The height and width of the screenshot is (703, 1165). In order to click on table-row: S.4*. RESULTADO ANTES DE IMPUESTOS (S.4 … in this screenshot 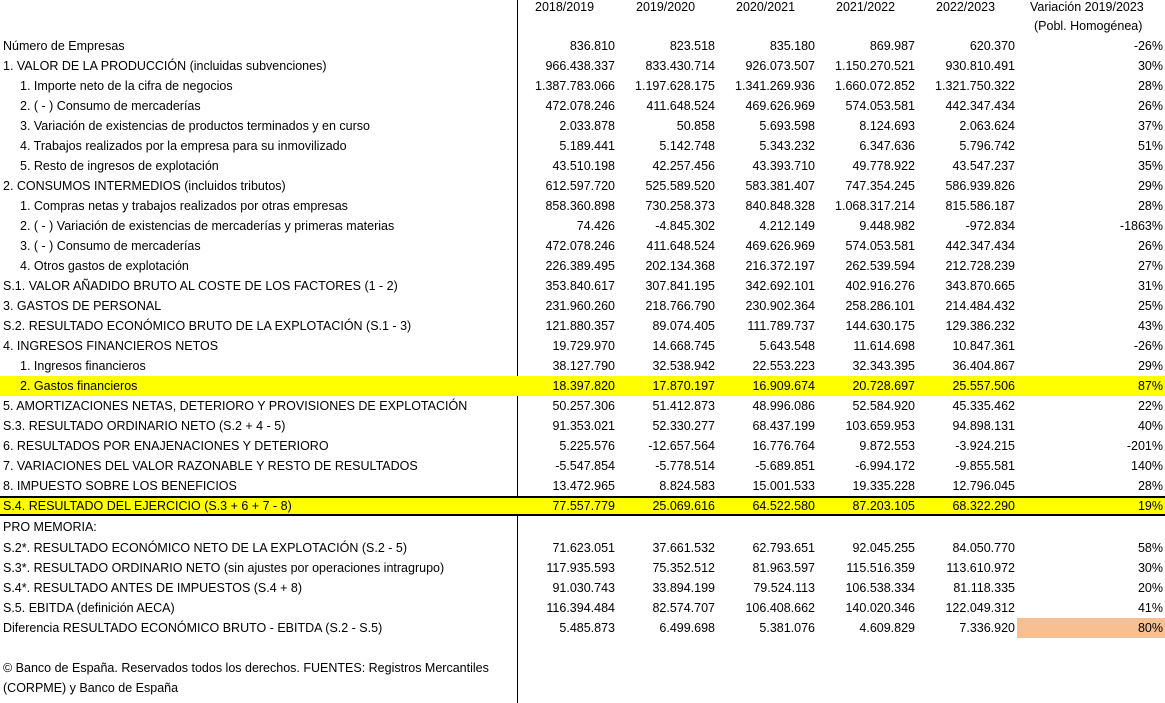, I will do `click(582, 588)`.